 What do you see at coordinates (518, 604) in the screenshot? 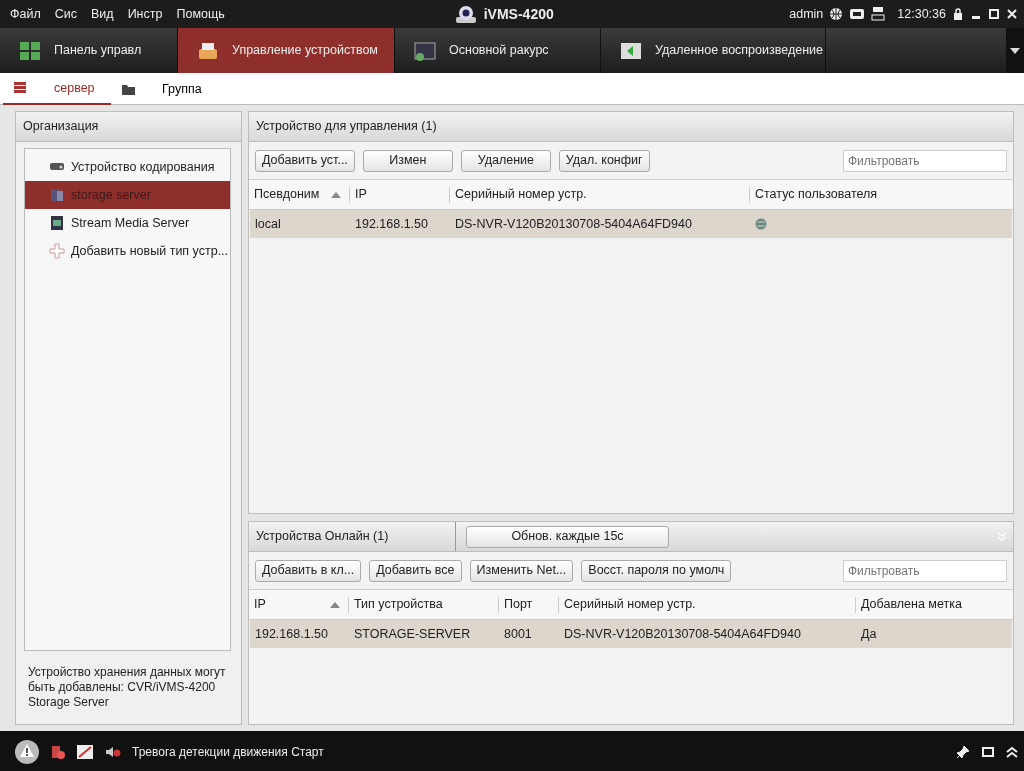
I see `column-header: Порт` at bounding box center [518, 604].